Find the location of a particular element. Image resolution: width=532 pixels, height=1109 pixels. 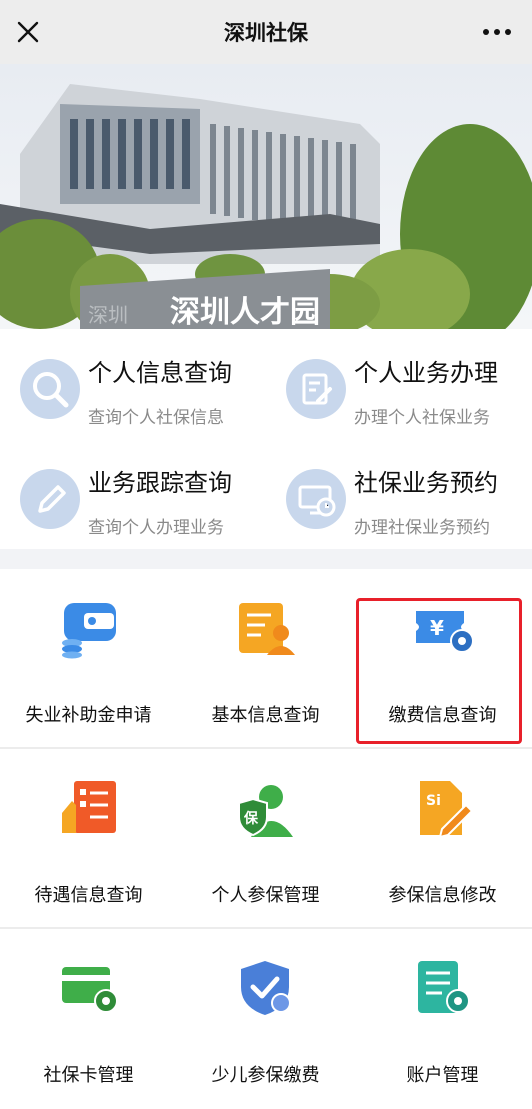

pencil-icon is located at coordinates (50, 499).